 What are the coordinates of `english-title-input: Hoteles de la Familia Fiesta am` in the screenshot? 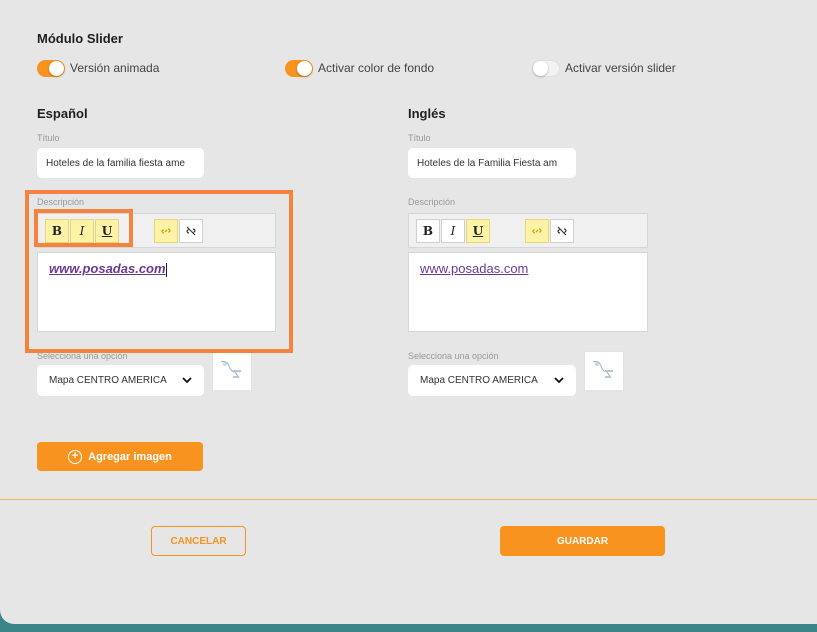 It's located at (492, 163).